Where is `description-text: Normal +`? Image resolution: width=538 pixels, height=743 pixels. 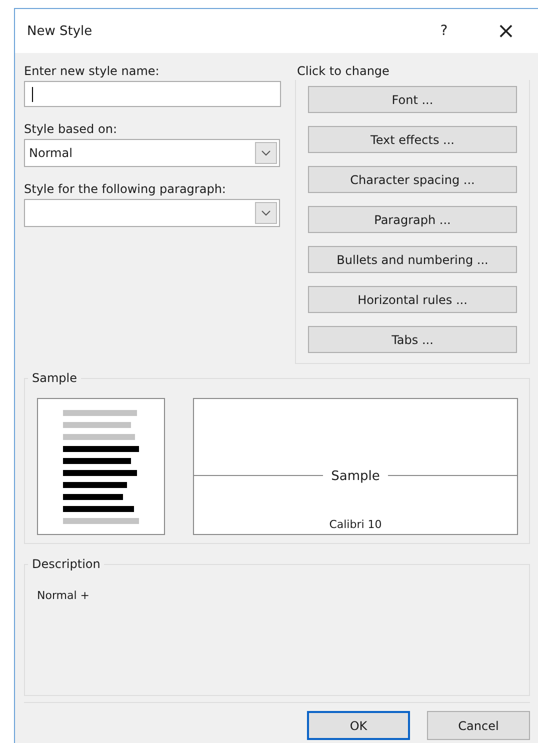
description-text: Normal + is located at coordinates (63, 595).